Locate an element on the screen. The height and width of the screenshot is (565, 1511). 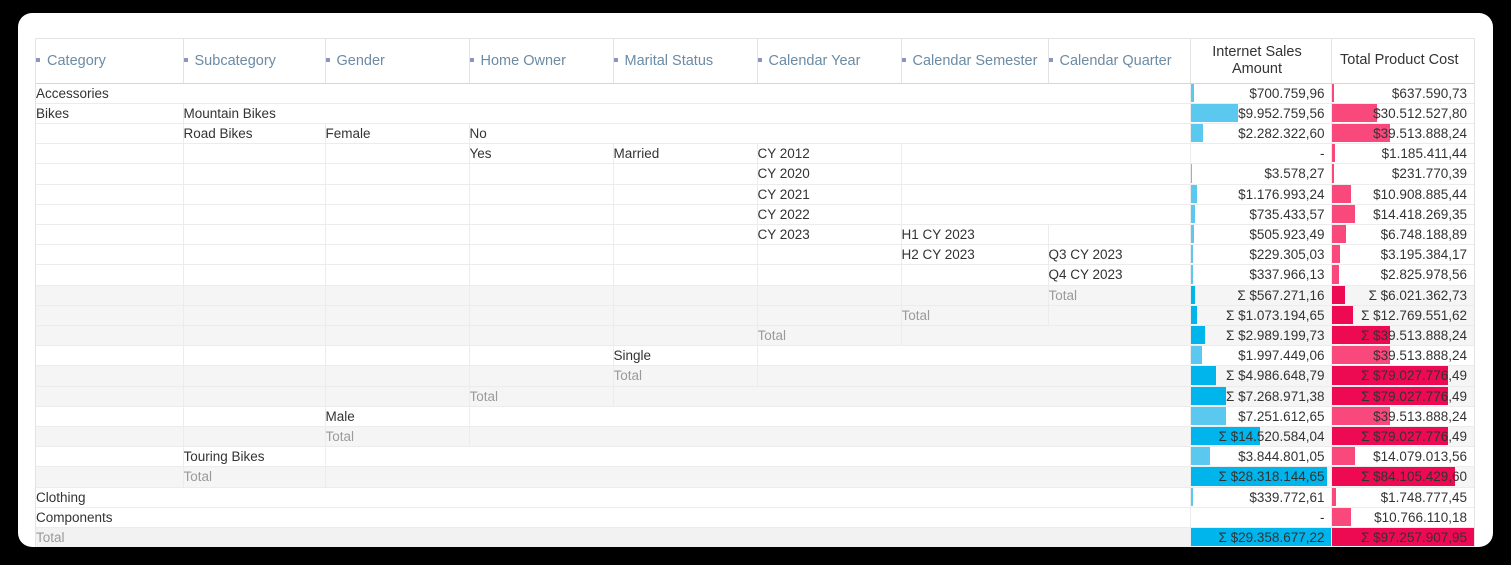
cell-measure-internet-sales-amount: $9.952.759,56 is located at coordinates (1261, 113).